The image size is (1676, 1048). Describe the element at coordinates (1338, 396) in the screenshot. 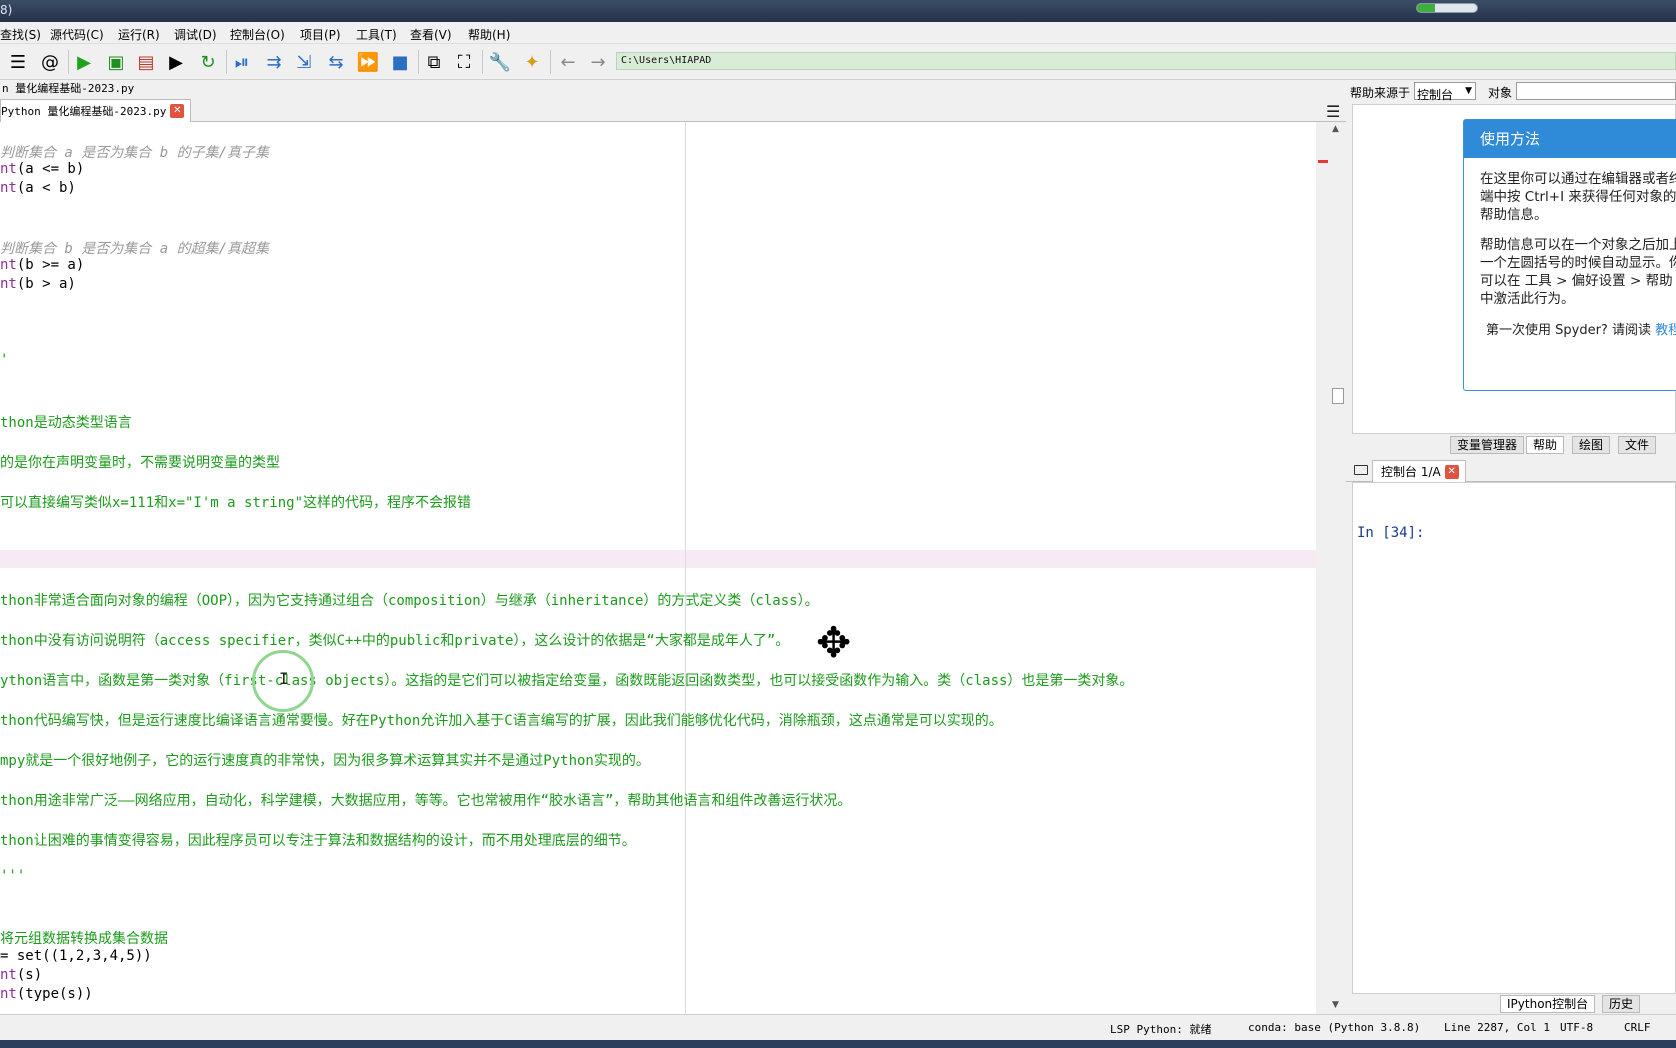

I see `scrollbar-thumb` at that location.